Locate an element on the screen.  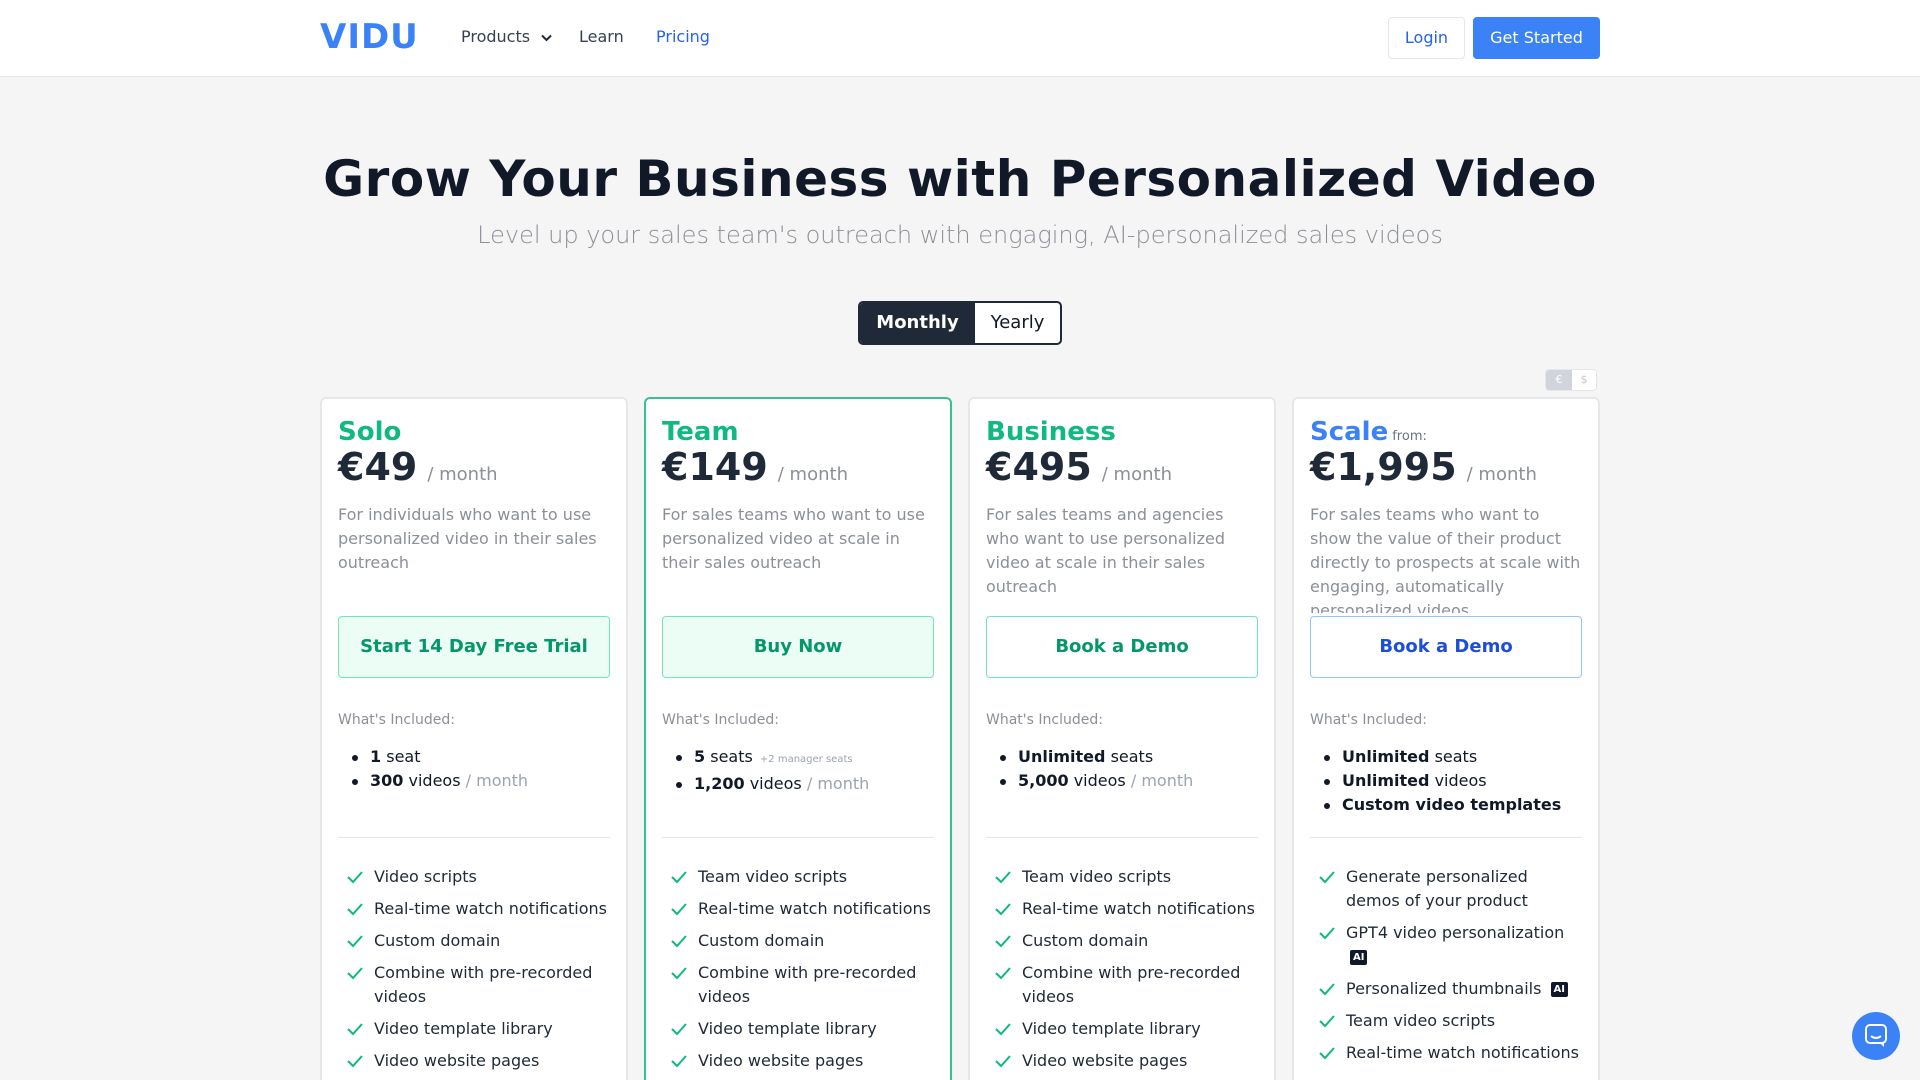
currency-toggle: € $ is located at coordinates (1571, 380).